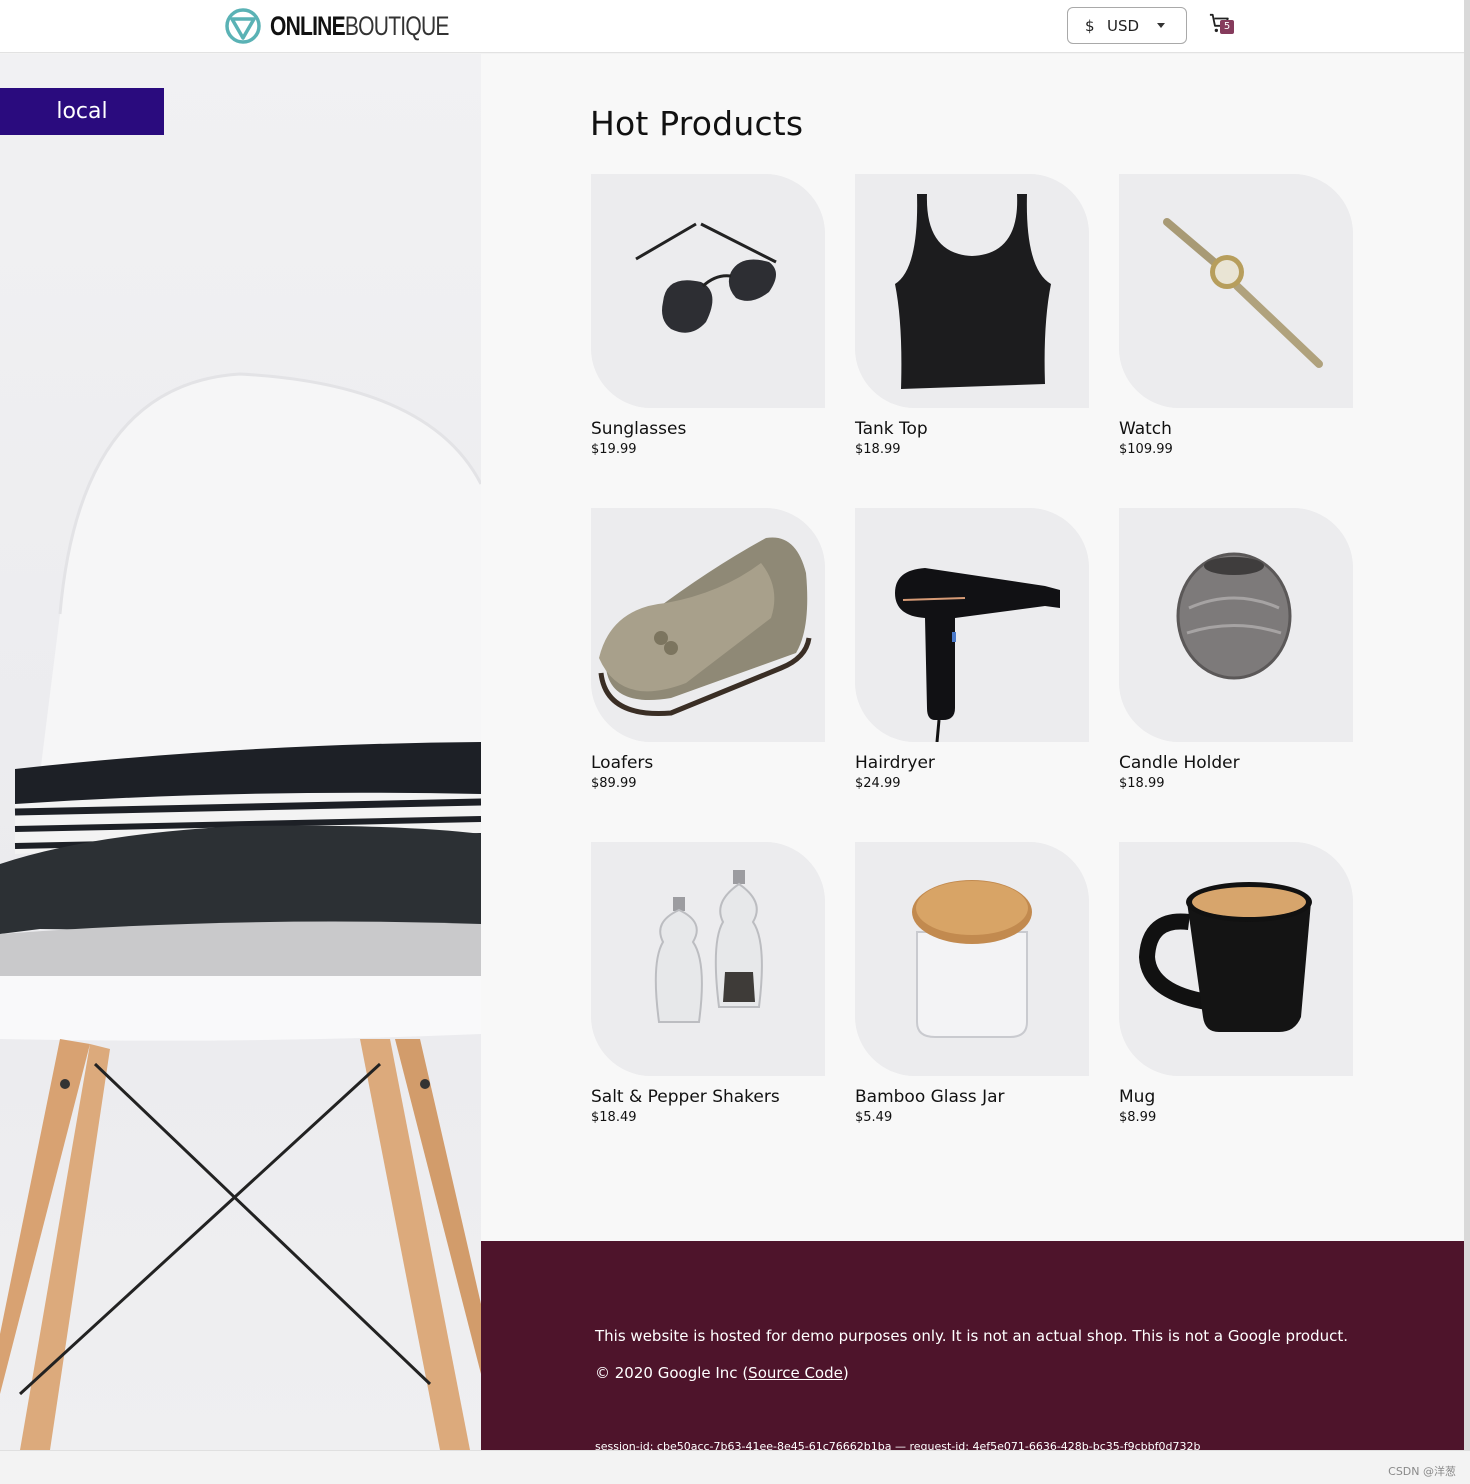  I want to click on source-code-link: Source Code, so click(795, 1373).